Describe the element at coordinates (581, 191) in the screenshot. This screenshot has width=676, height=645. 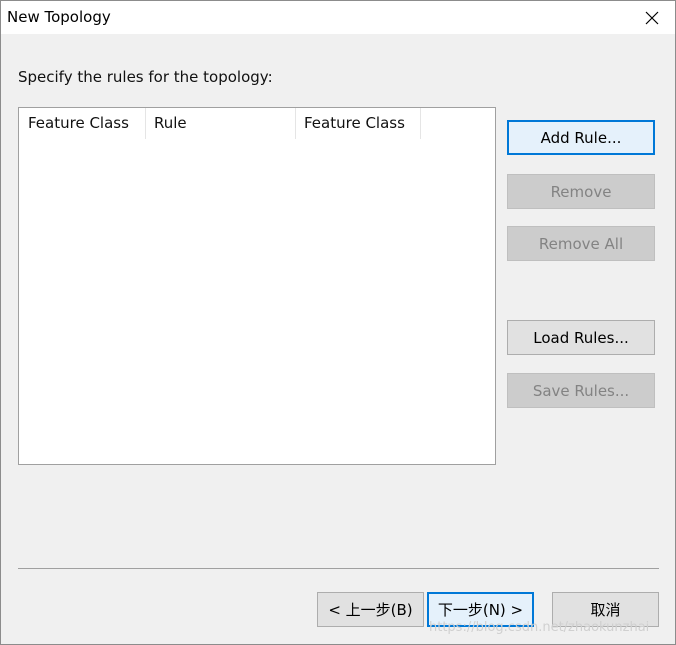
I see `remove-button: Remove` at that location.